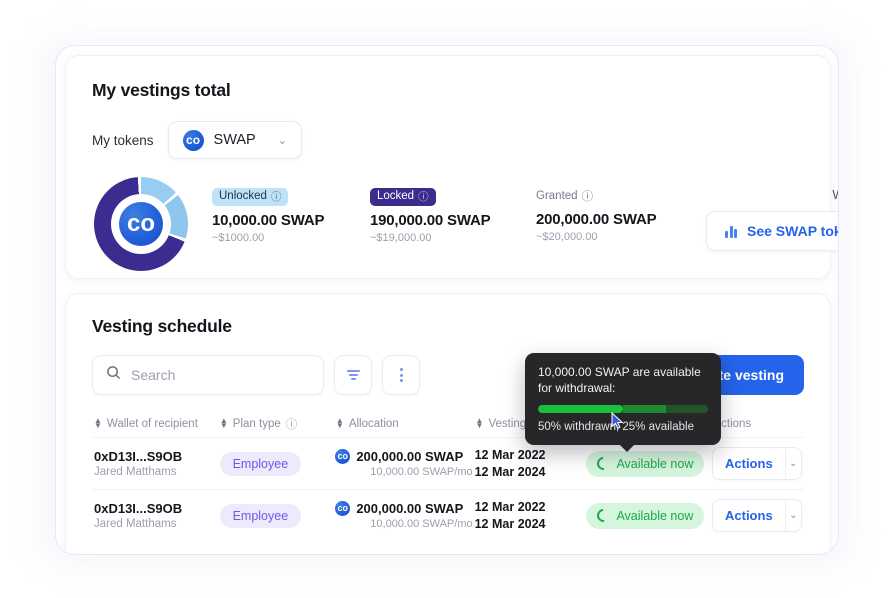 The width and height of the screenshot is (894, 598). I want to click on tooltip-line-2: for withdrawal:, so click(577, 388).